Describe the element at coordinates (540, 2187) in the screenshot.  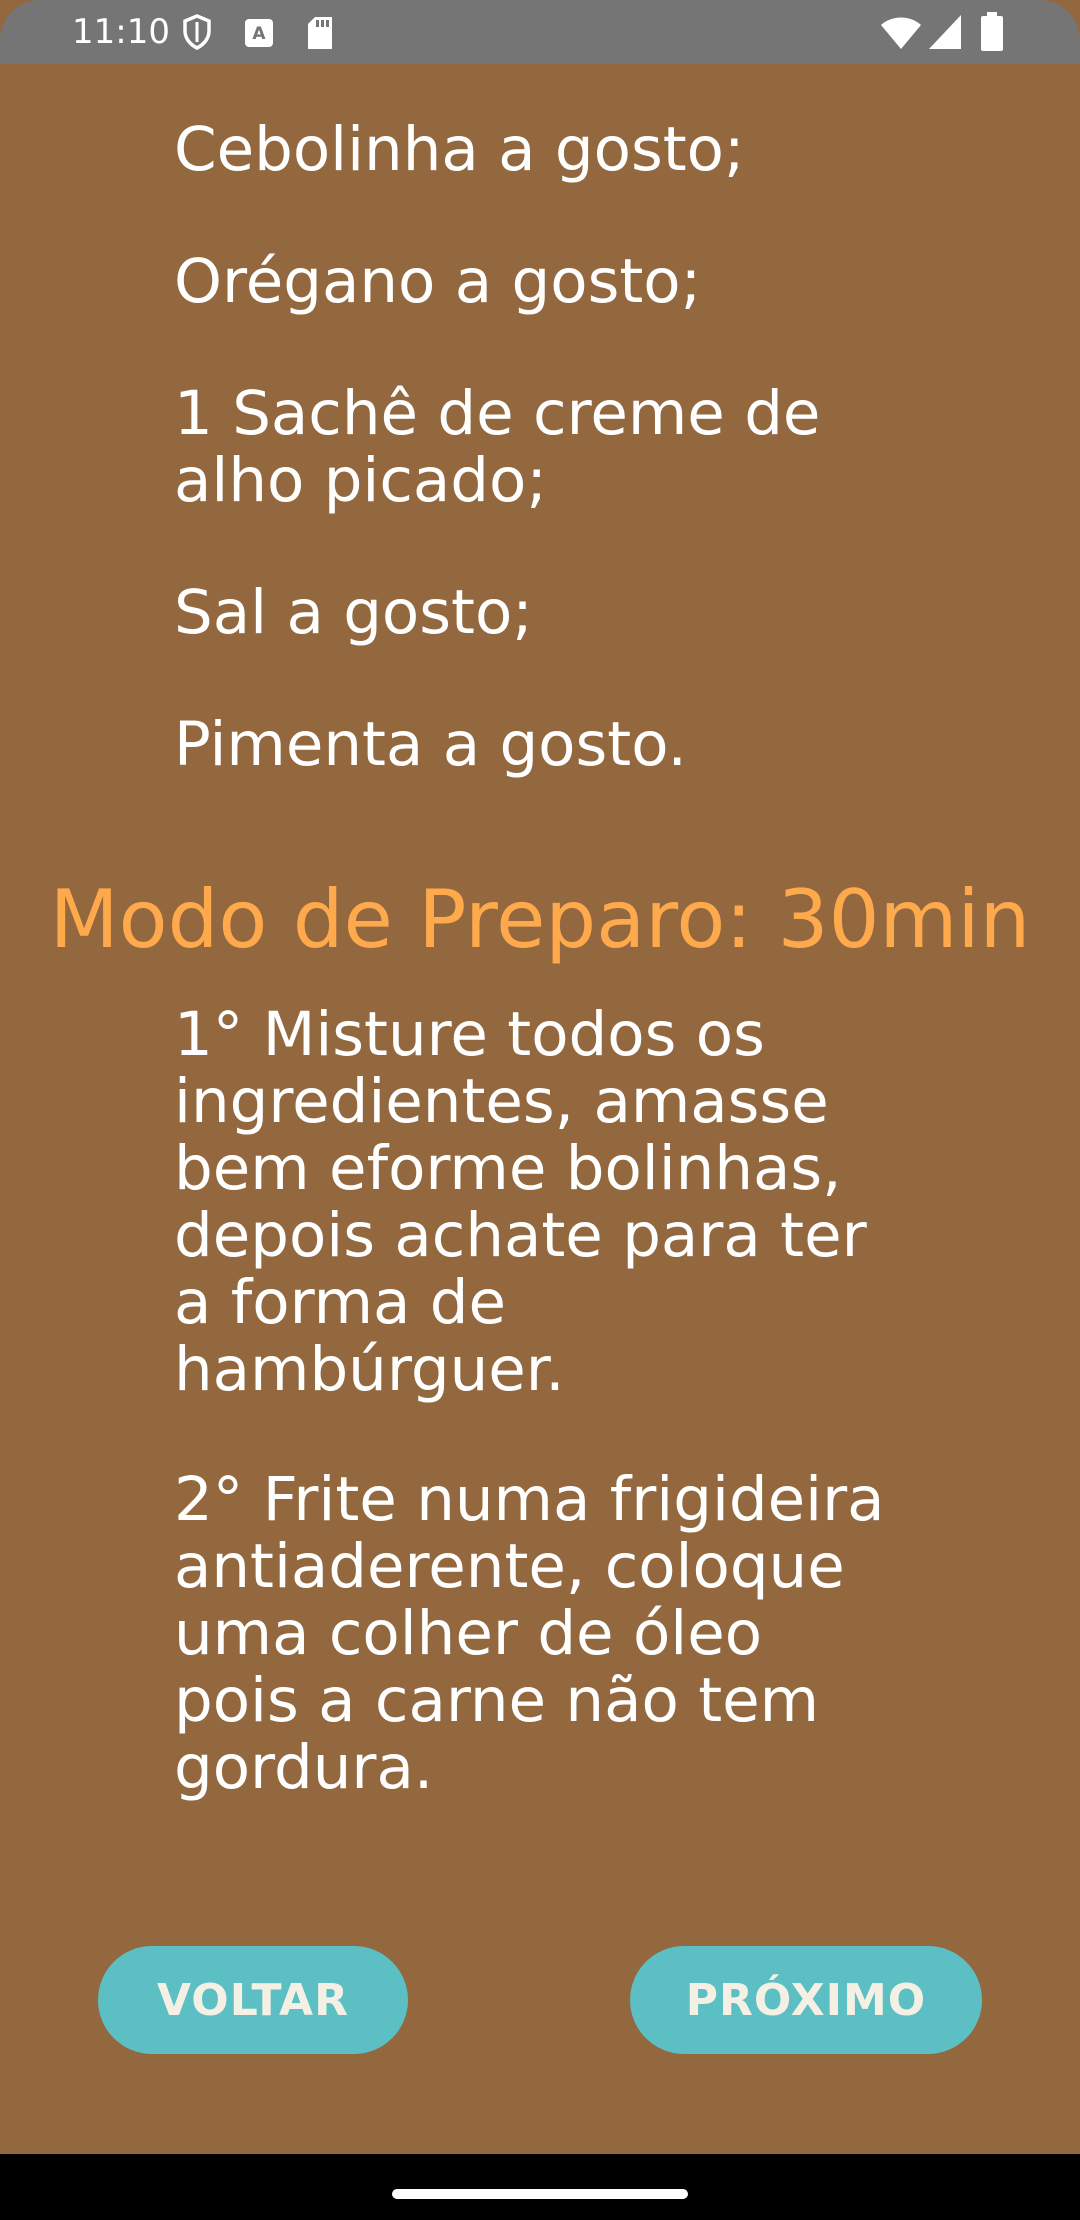
I see `navigation-bar` at that location.